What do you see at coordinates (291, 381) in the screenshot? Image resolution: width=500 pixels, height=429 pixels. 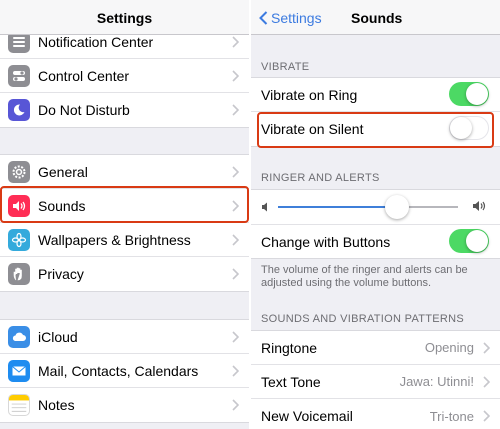 I see `text-tone-label: Text Tone` at bounding box center [291, 381].